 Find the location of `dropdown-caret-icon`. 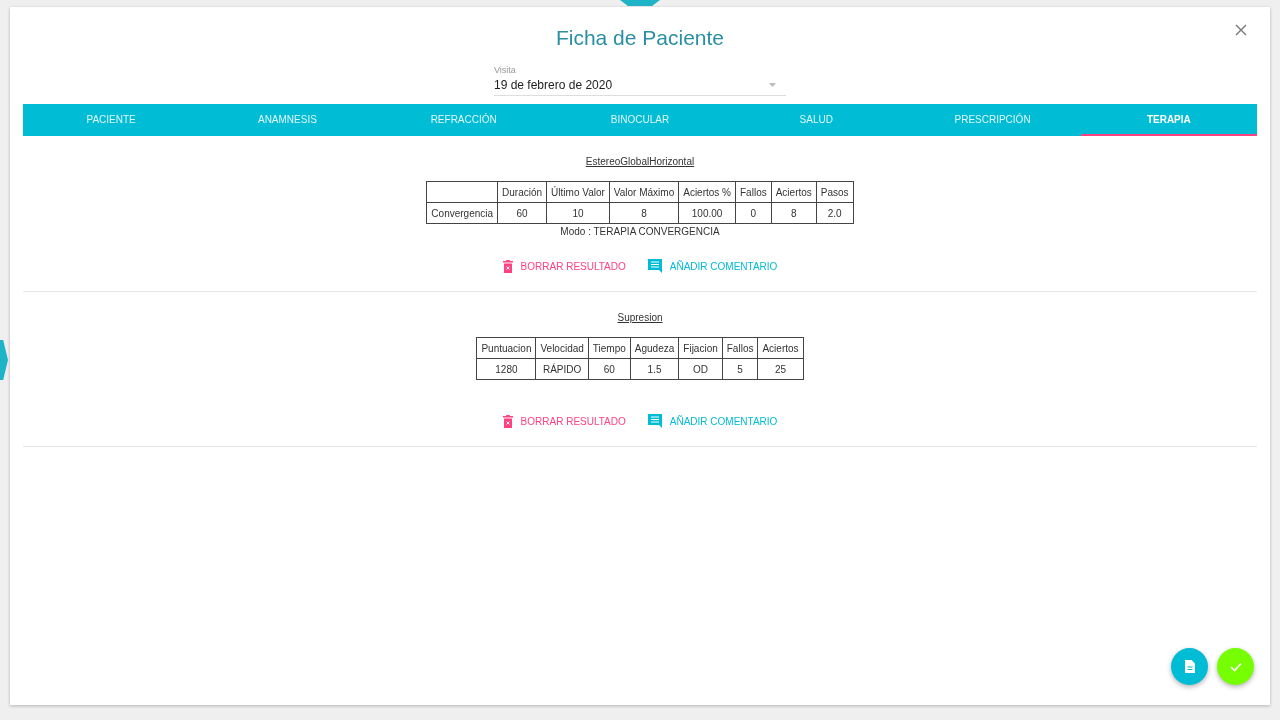

dropdown-caret-icon is located at coordinates (772, 85).